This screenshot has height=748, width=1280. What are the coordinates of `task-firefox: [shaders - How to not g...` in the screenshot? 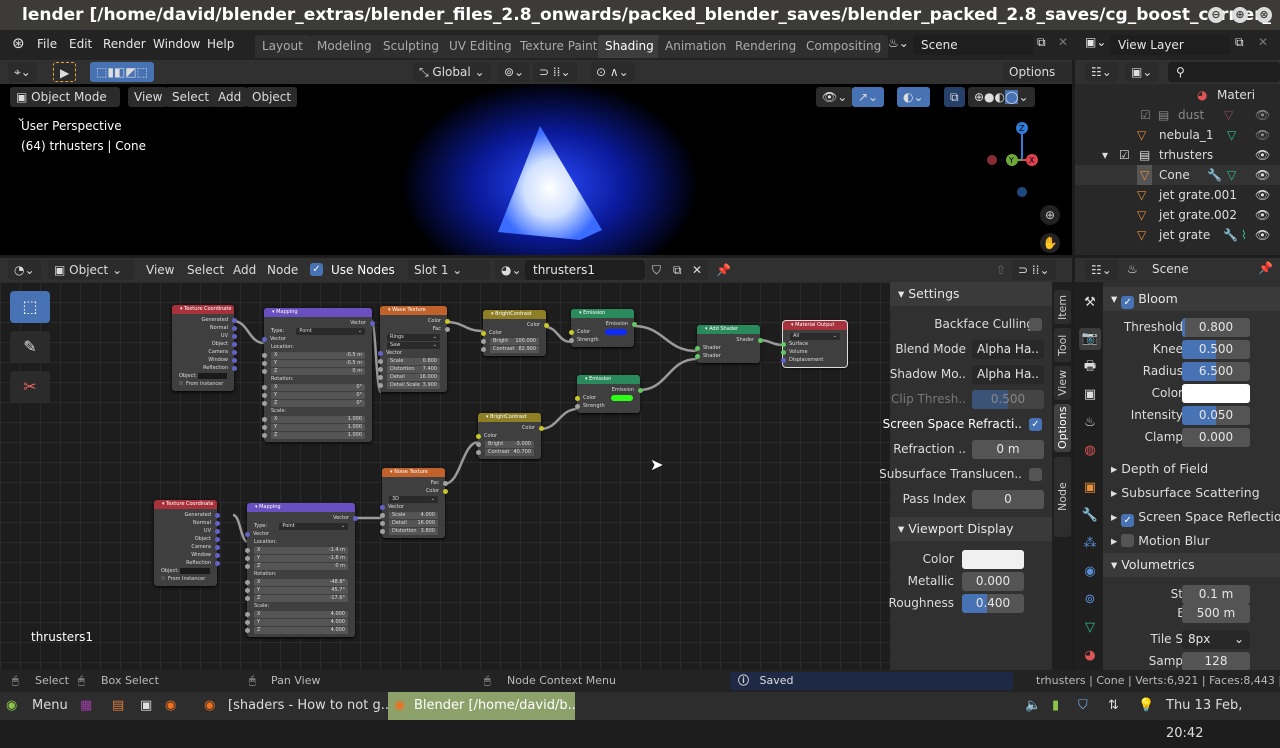 It's located at (310, 706).